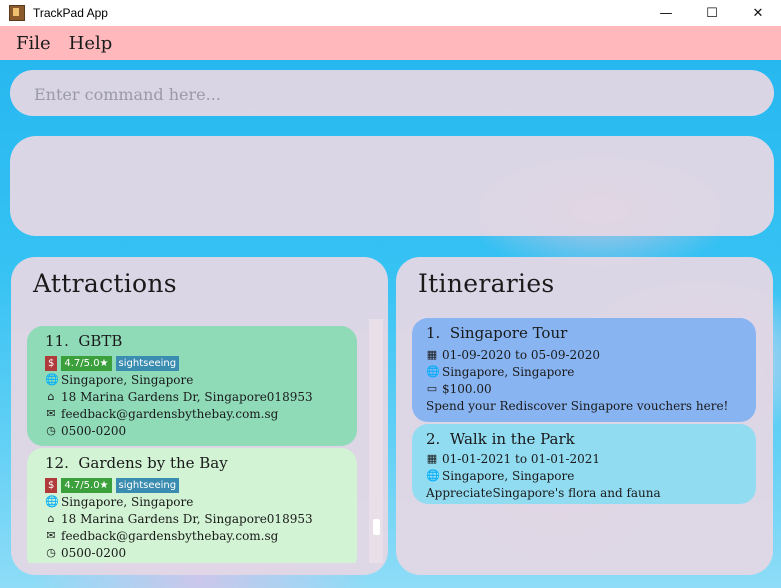  What do you see at coordinates (91, 43) in the screenshot?
I see `menu-help: Help` at bounding box center [91, 43].